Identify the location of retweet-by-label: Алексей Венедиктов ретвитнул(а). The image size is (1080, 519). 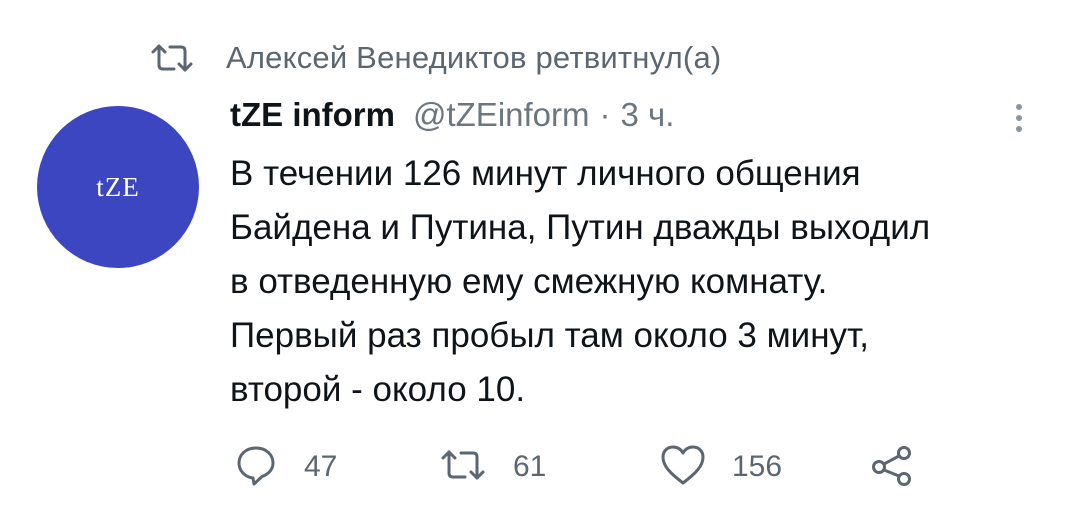
(474, 57).